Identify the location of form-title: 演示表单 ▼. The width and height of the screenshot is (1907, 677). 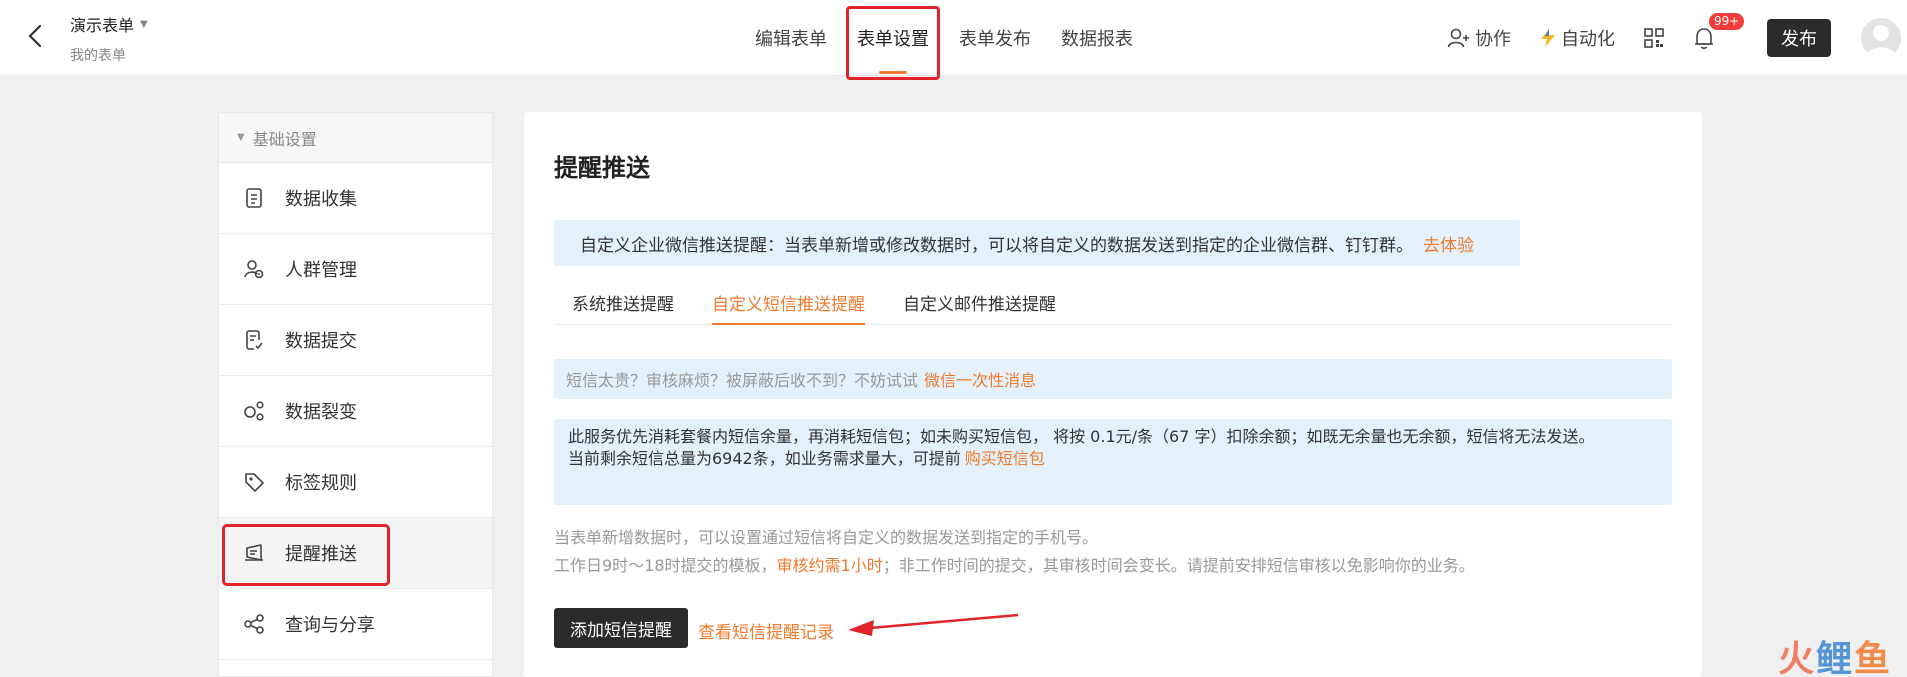
(109, 24).